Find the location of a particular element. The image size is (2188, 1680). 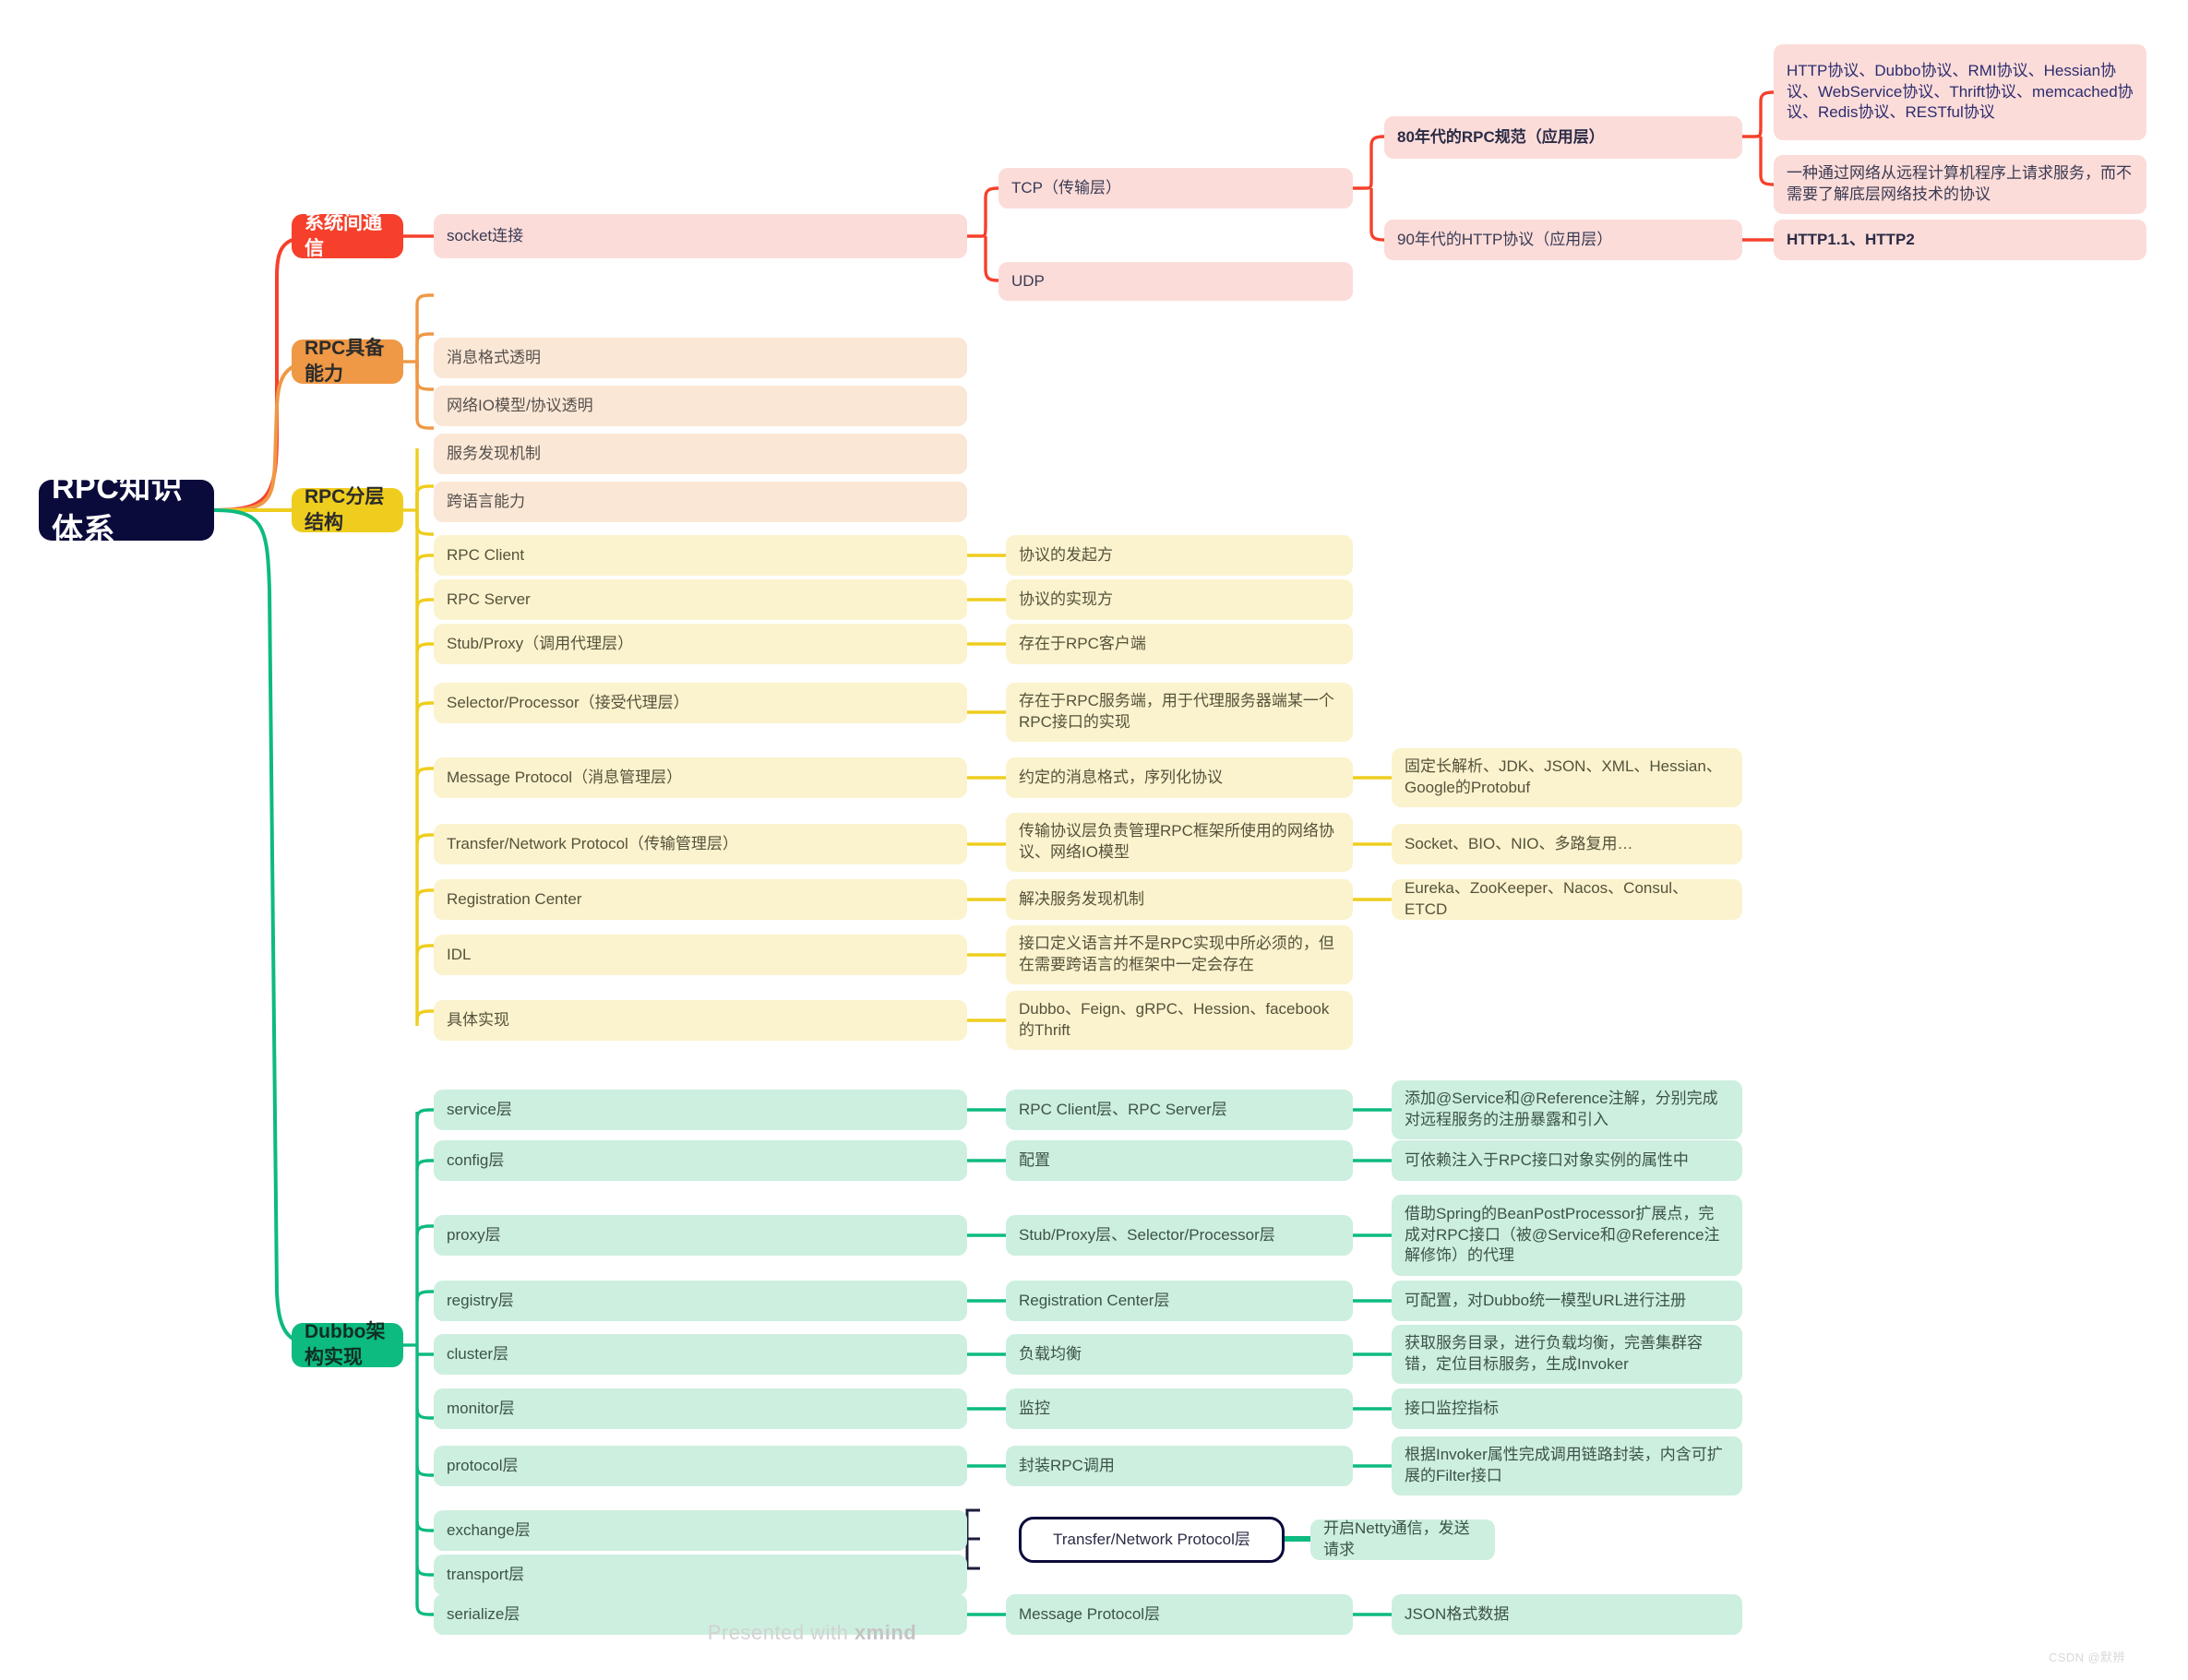

dubbo-layer-name: cluster层 is located at coordinates (701, 1354).